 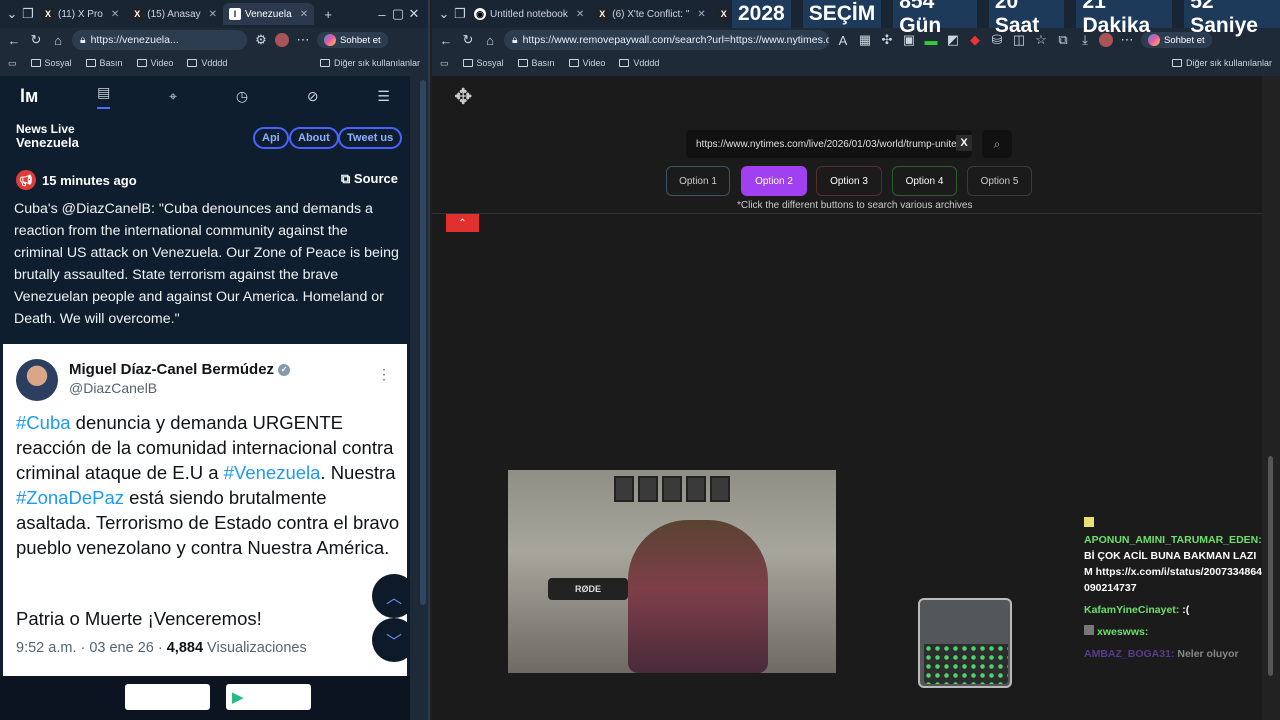 What do you see at coordinates (651, 14) in the screenshot?
I see `tab-x-conflict: X (6) X'te Conflict: " ✕` at bounding box center [651, 14].